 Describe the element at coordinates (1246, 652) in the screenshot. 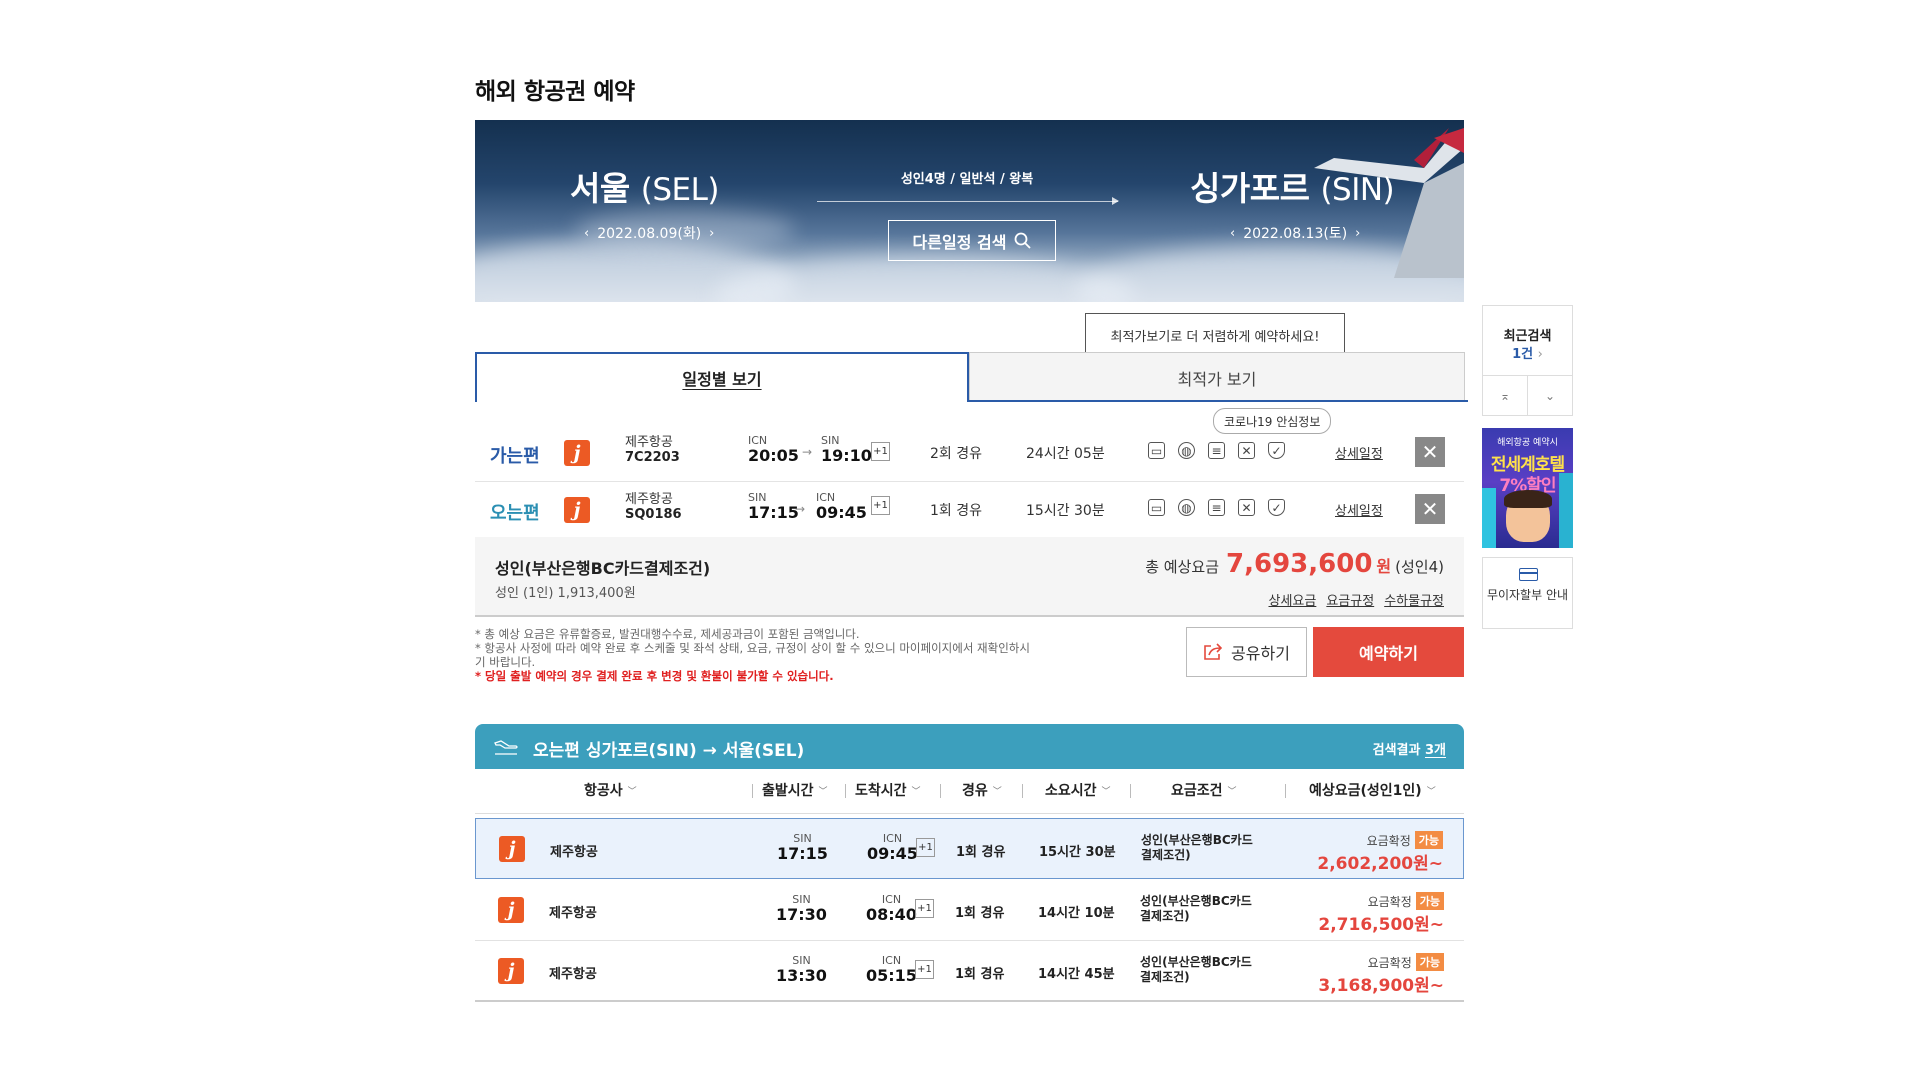

I see `share-button: 공유하기` at that location.